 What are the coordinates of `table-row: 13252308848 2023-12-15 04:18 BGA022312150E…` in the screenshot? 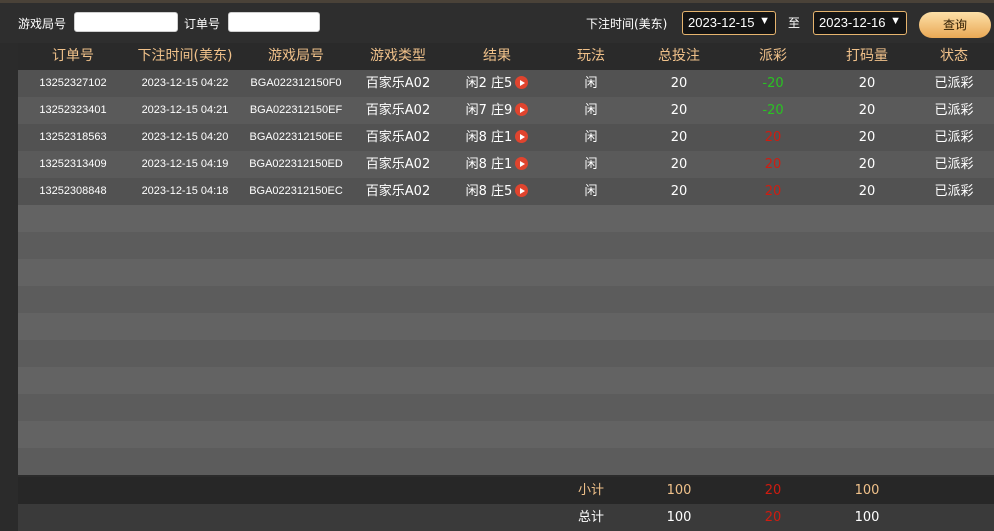 It's located at (506, 191).